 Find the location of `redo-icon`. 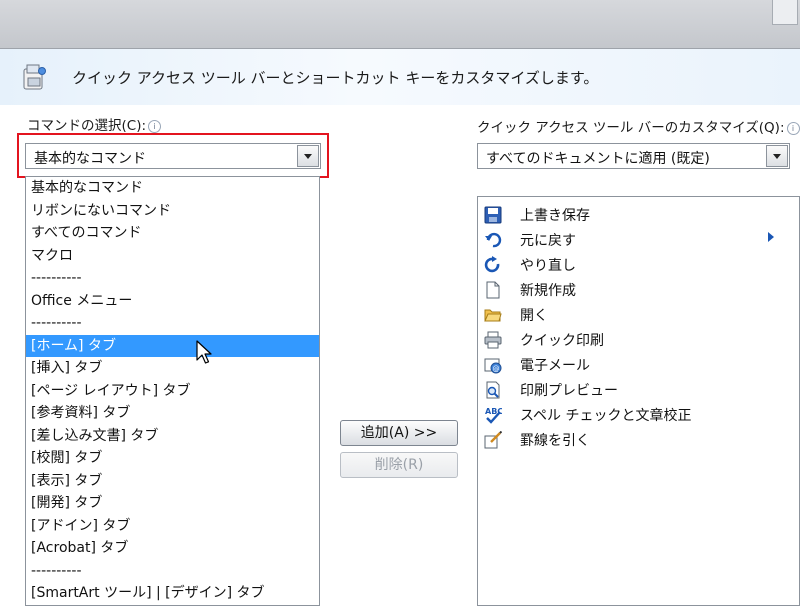

redo-icon is located at coordinates (492, 264).